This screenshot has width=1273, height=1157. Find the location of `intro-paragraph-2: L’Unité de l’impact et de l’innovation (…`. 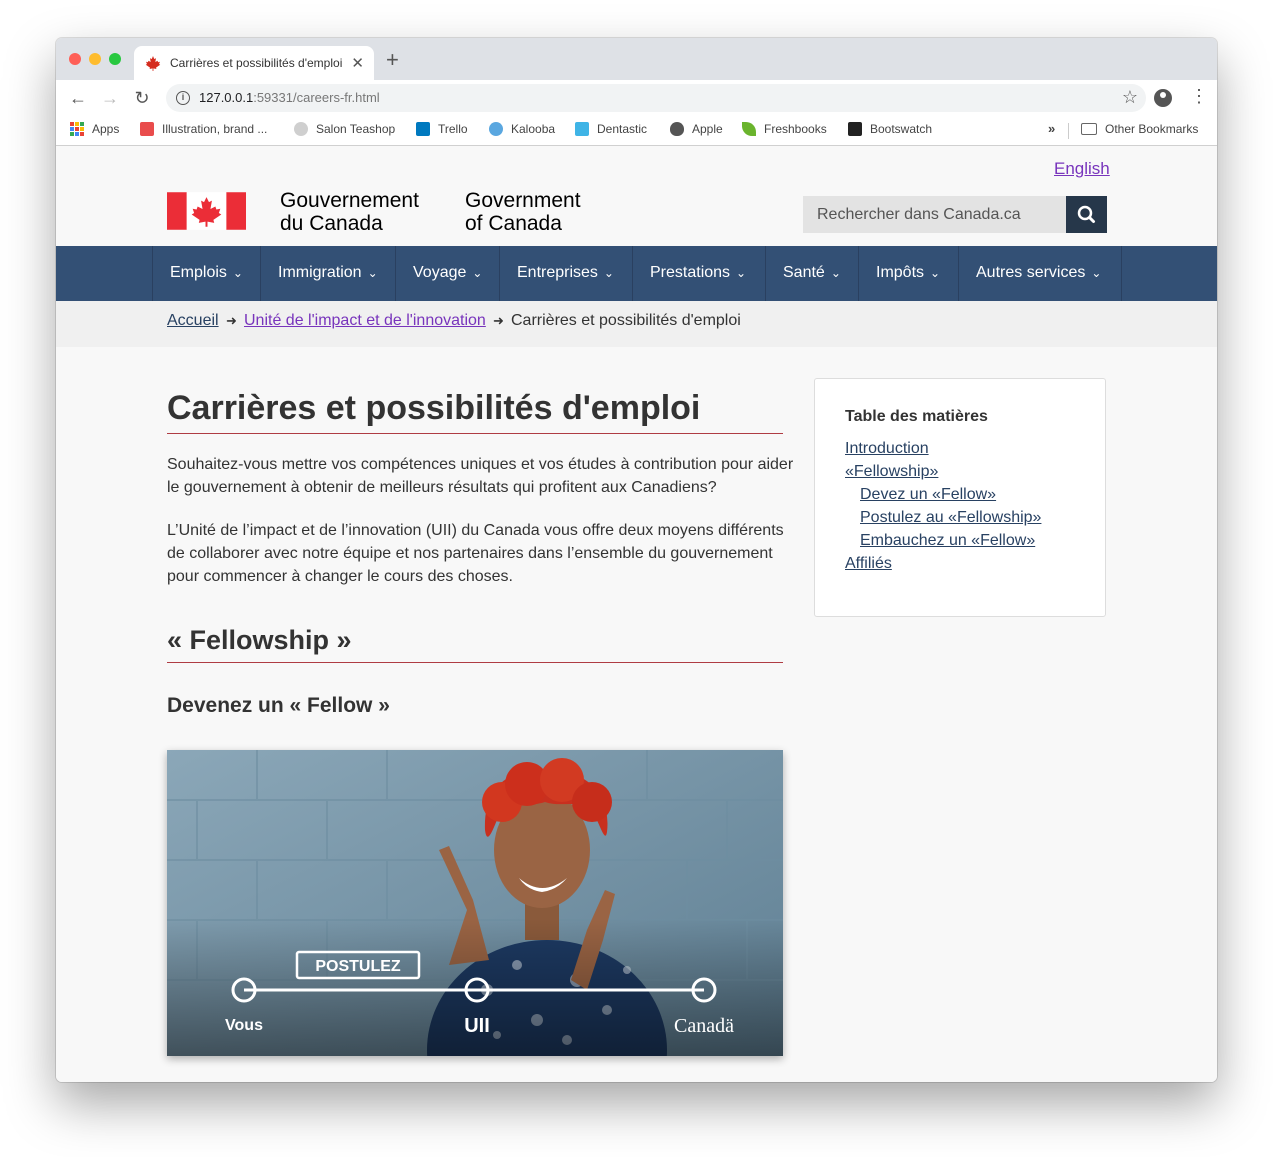

intro-paragraph-2: L’Unité de l’impact et de l’innovation (… is located at coordinates (475, 553).